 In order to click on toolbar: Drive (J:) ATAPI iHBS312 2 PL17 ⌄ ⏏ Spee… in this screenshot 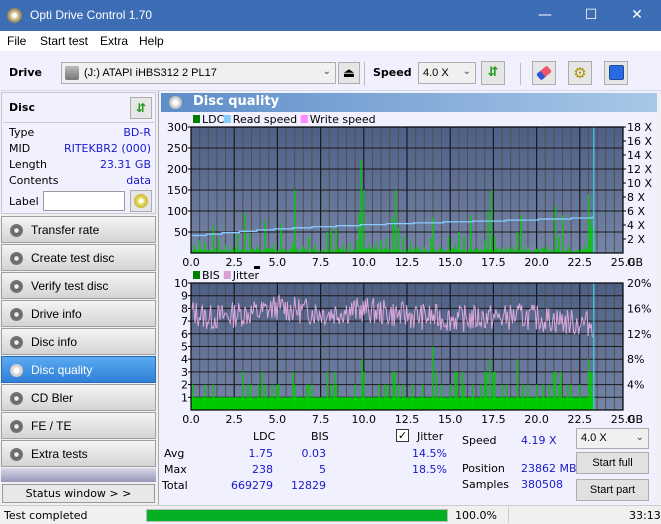, I will do `click(330, 71)`.